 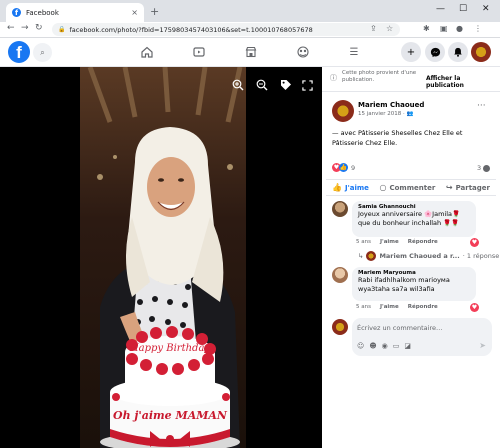 I want to click on tab-close-icon: ×, so click(x=134, y=12).